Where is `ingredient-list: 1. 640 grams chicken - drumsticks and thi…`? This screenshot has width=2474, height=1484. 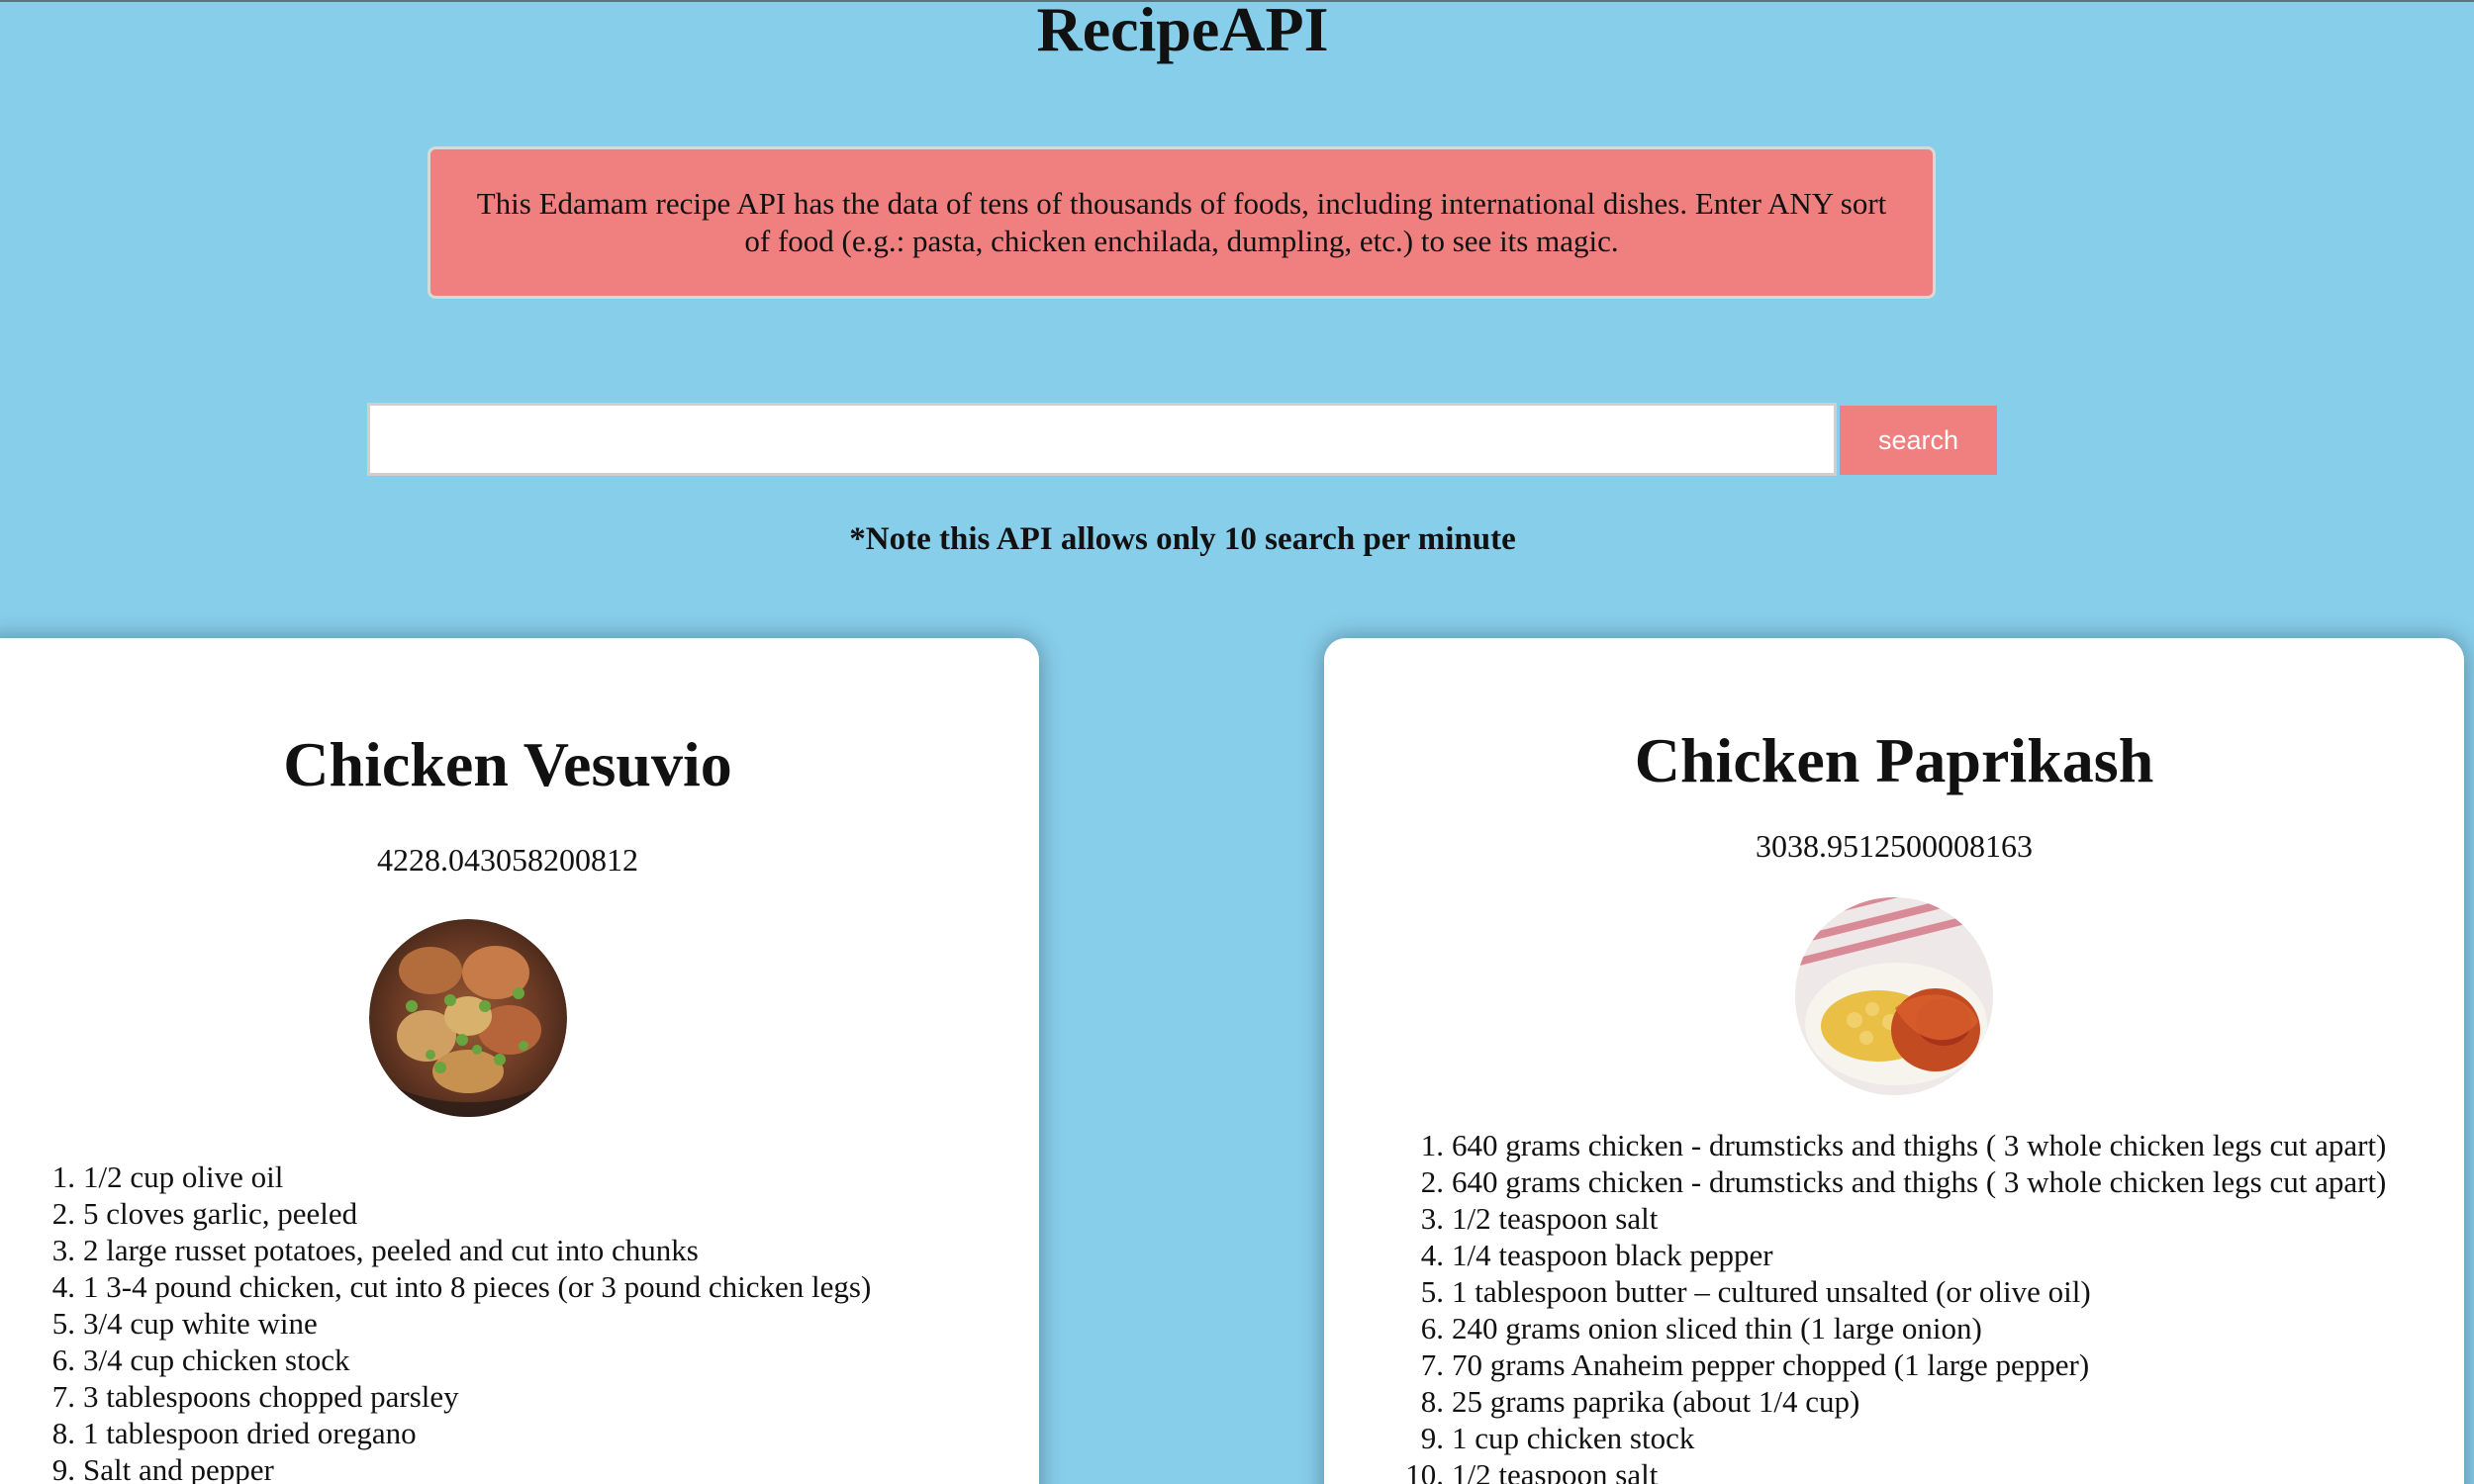
ingredient-list: 1. 640 grams chicken - drumsticks and thi… is located at coordinates (1891, 1305).